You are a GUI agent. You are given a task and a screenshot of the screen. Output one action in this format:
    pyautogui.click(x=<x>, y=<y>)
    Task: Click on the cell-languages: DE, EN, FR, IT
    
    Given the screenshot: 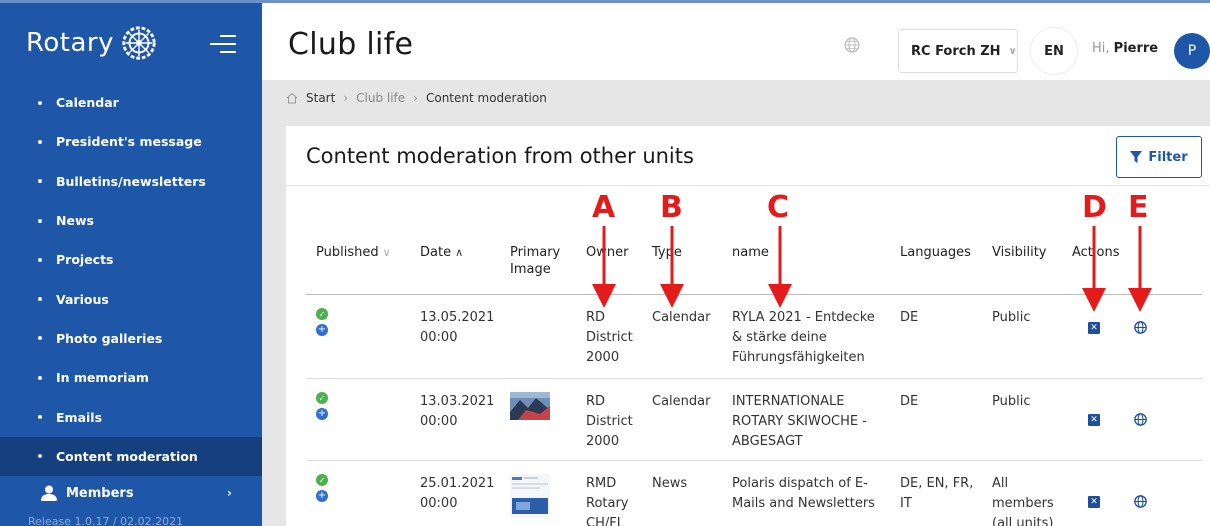 What is the action you would take?
    pyautogui.click(x=936, y=494)
    